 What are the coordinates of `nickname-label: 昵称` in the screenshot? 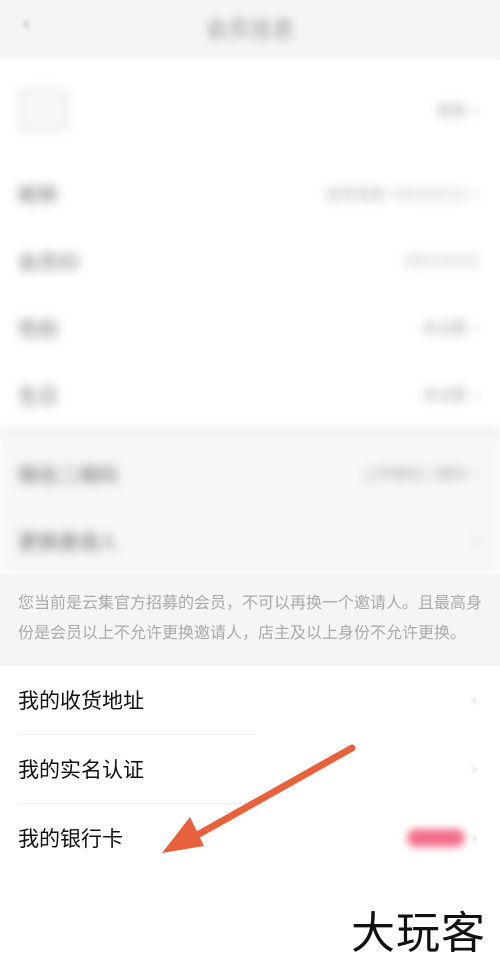 It's located at (38, 195).